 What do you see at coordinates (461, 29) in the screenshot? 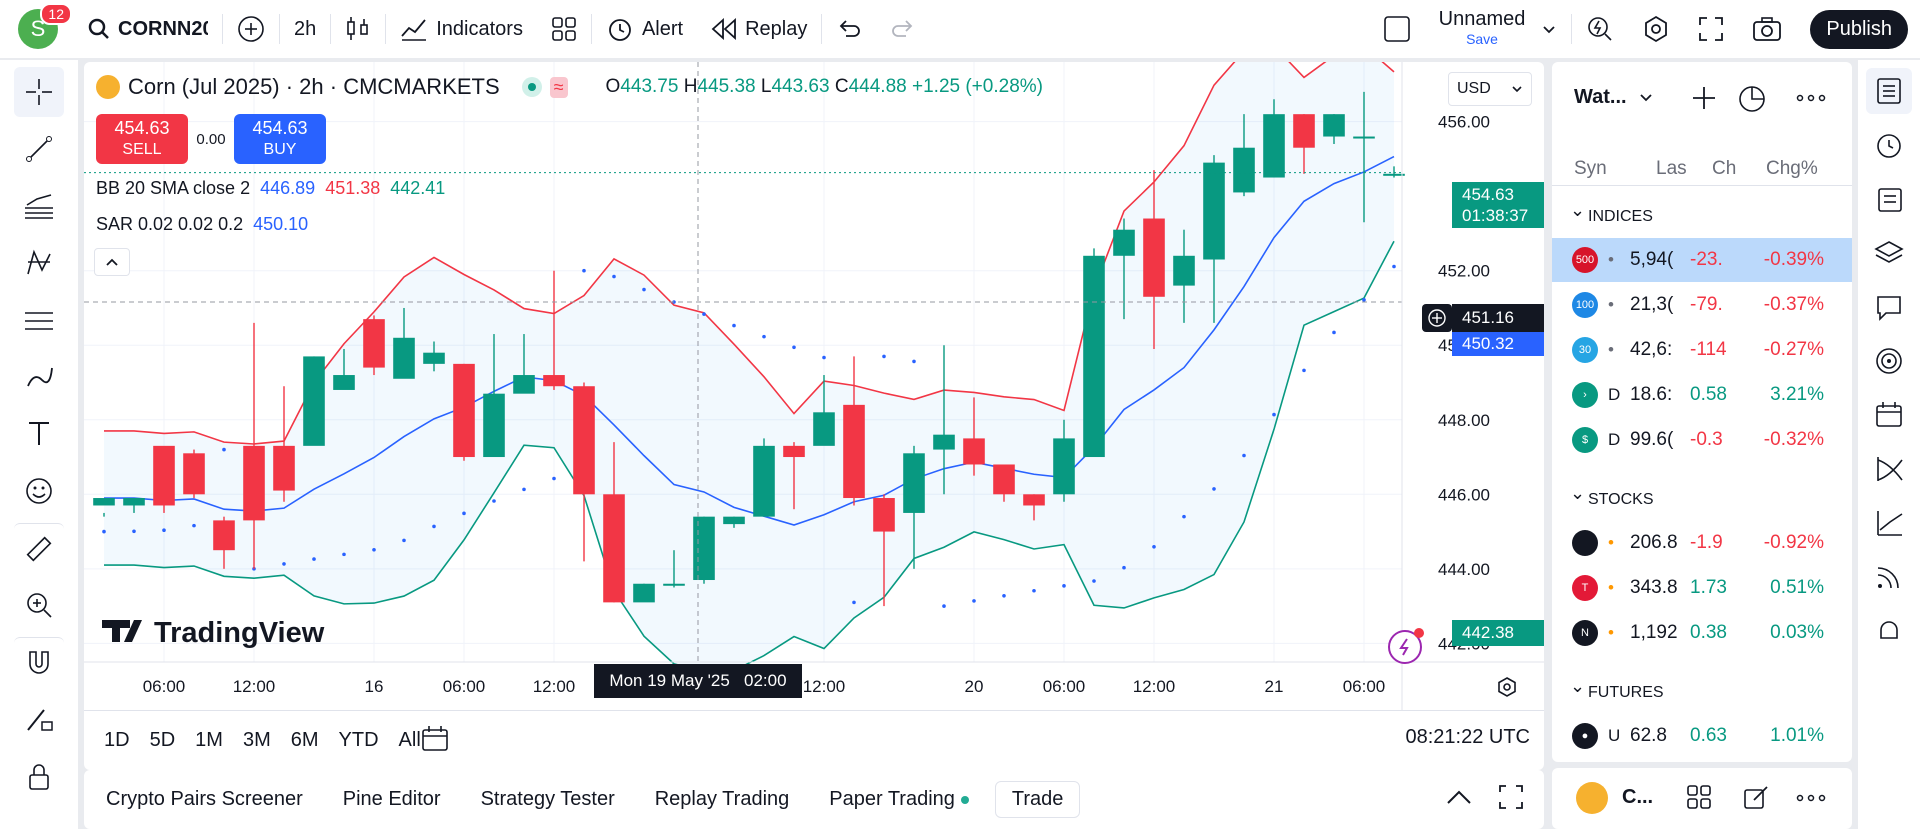
I see `indicators-button: Indicators` at bounding box center [461, 29].